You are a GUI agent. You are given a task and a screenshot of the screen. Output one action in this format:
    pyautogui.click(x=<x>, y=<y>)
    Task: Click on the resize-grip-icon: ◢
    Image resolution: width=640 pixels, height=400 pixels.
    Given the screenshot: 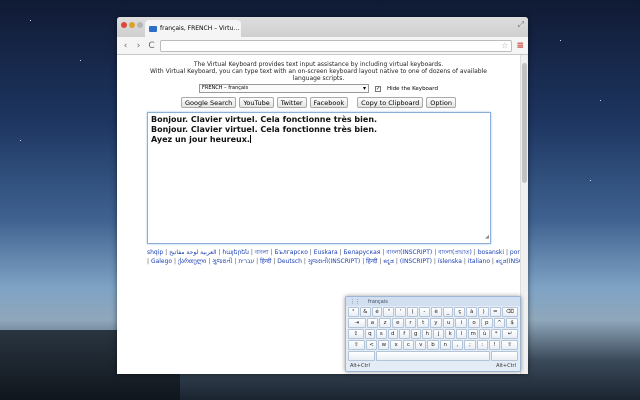 What is the action you would take?
    pyautogui.click(x=487, y=237)
    